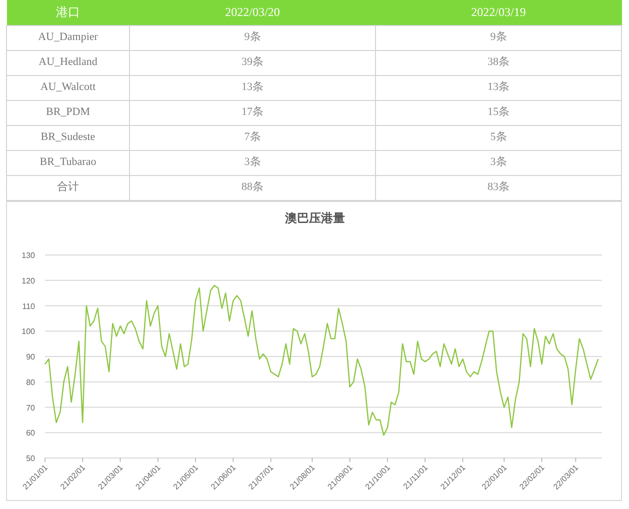  I want to click on table-cell: 88条, so click(253, 187).